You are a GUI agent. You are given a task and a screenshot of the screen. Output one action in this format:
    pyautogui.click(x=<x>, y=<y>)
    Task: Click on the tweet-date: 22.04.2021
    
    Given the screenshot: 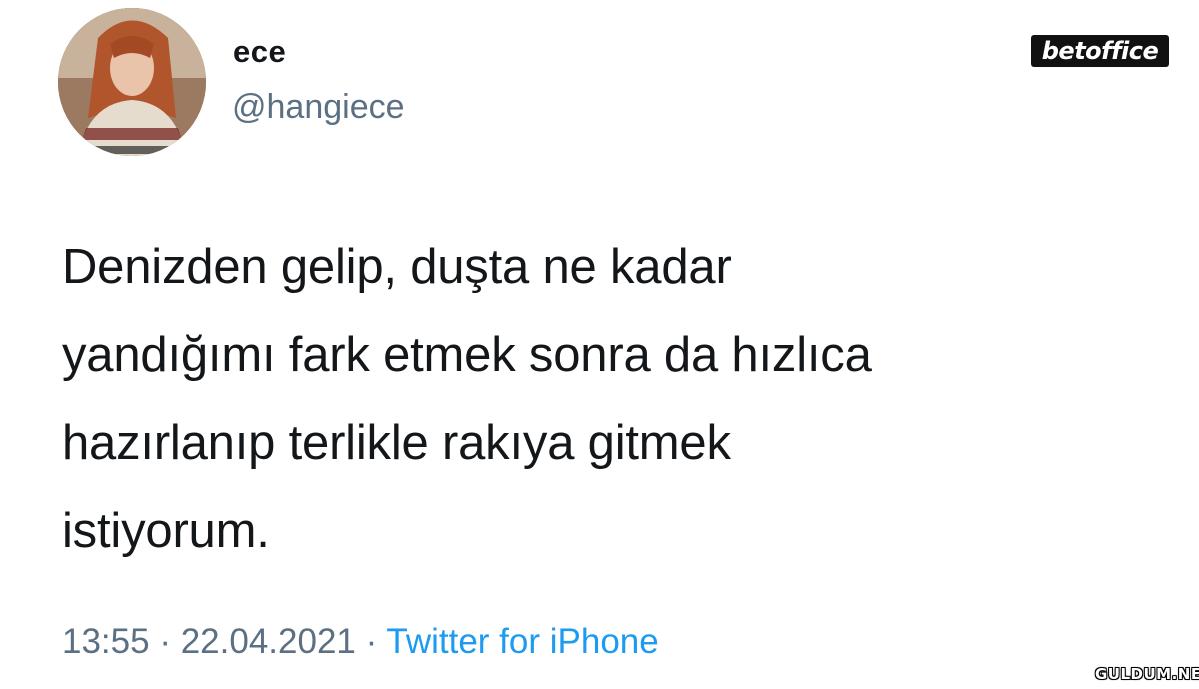 What is the action you would take?
    pyautogui.click(x=268, y=641)
    